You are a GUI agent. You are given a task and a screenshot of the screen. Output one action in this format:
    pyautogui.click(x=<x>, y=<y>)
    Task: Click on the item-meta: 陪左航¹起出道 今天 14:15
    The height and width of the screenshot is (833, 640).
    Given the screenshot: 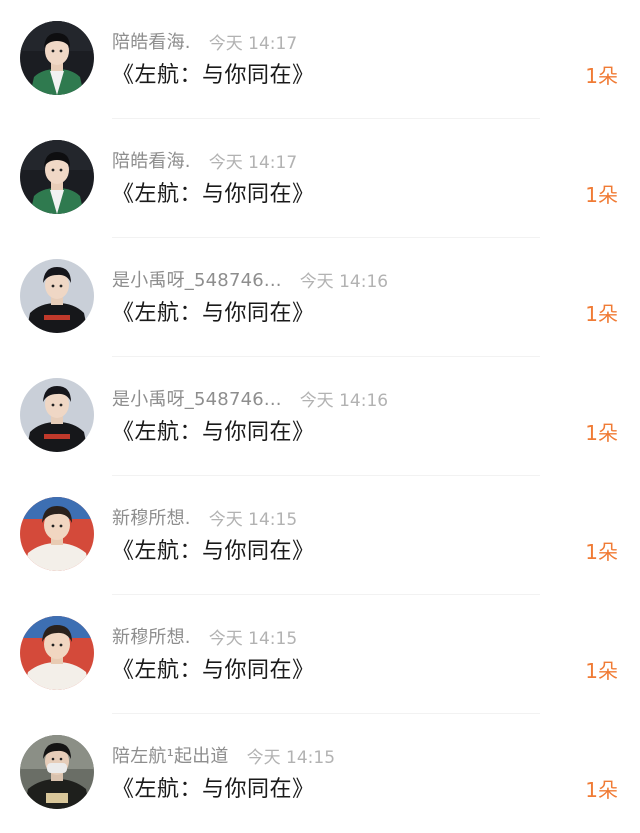 What is the action you would take?
    pyautogui.click(x=223, y=755)
    